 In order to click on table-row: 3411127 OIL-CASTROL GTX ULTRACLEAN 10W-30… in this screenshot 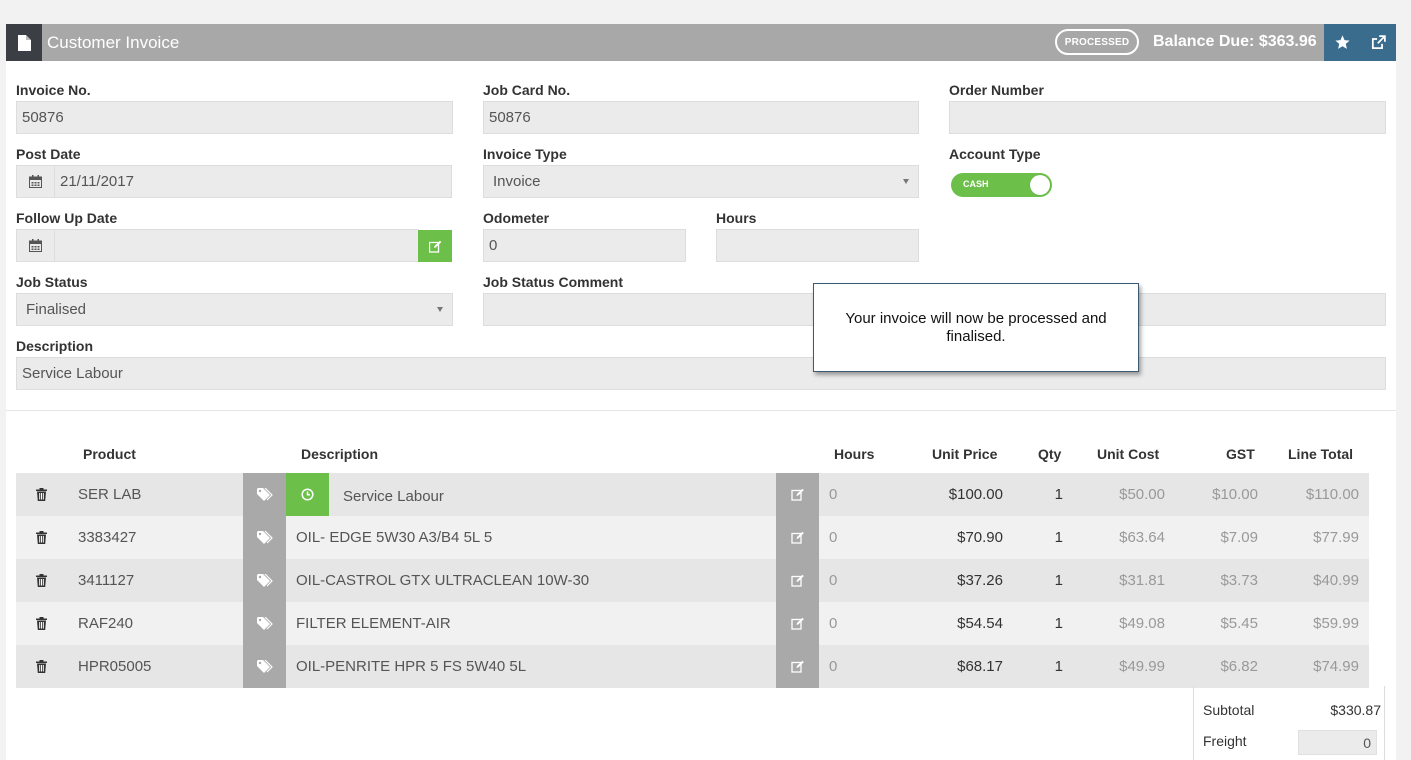, I will do `click(692, 580)`.